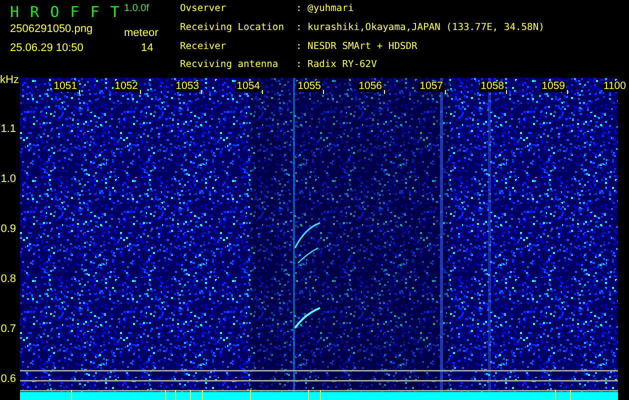 The width and height of the screenshot is (629, 400). What do you see at coordinates (9, 80) in the screenshot?
I see `axis-unit: kHz` at bounding box center [9, 80].